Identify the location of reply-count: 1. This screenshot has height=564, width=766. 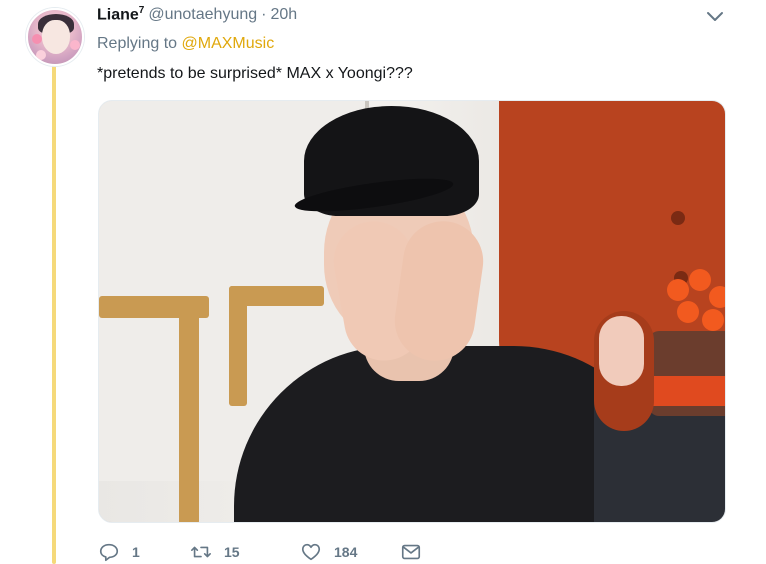
(136, 552).